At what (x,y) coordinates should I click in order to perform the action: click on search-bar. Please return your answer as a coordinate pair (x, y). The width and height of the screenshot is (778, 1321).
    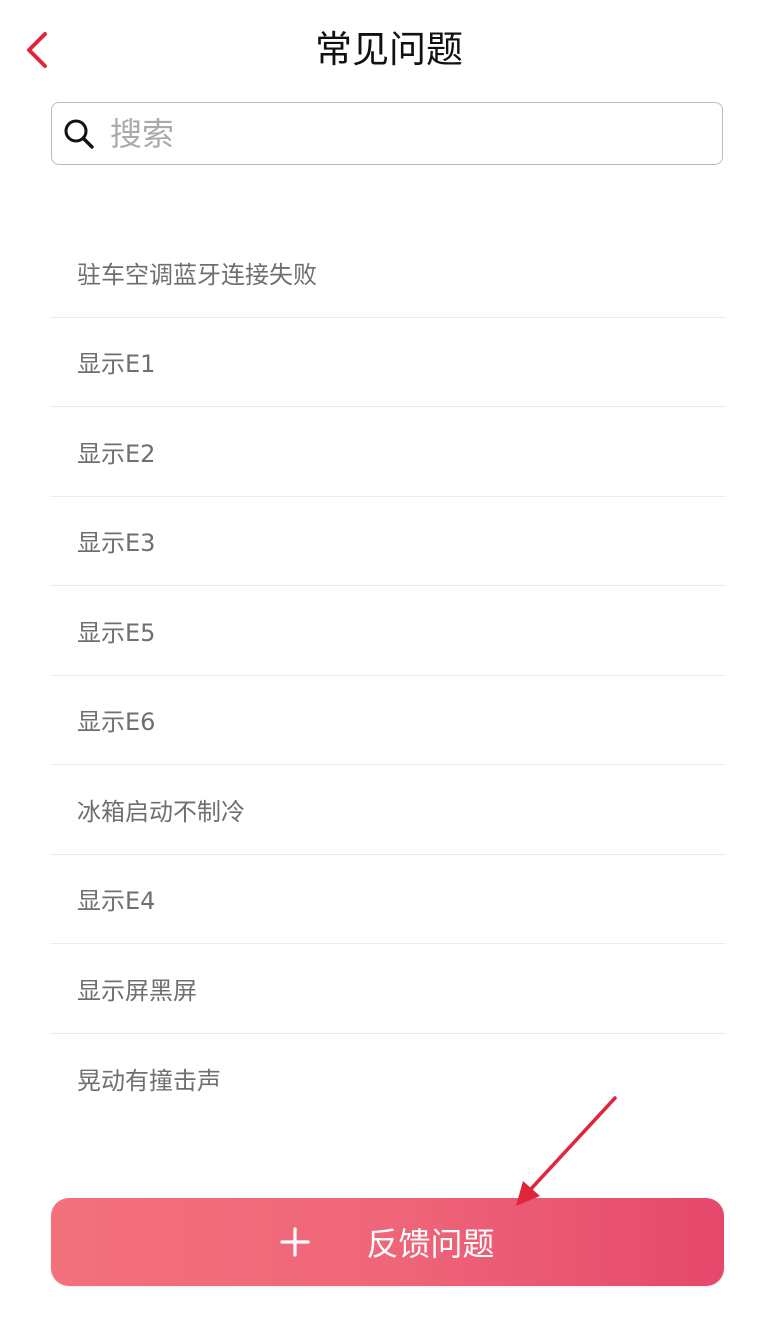
    Looking at the image, I should click on (387, 133).